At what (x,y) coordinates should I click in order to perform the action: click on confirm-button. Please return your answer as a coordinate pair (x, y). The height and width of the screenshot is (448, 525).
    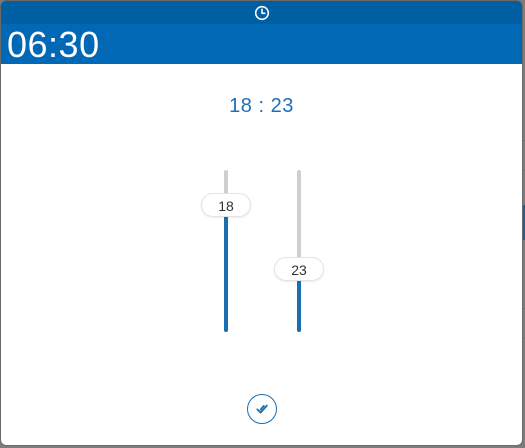
    Looking at the image, I should click on (262, 409).